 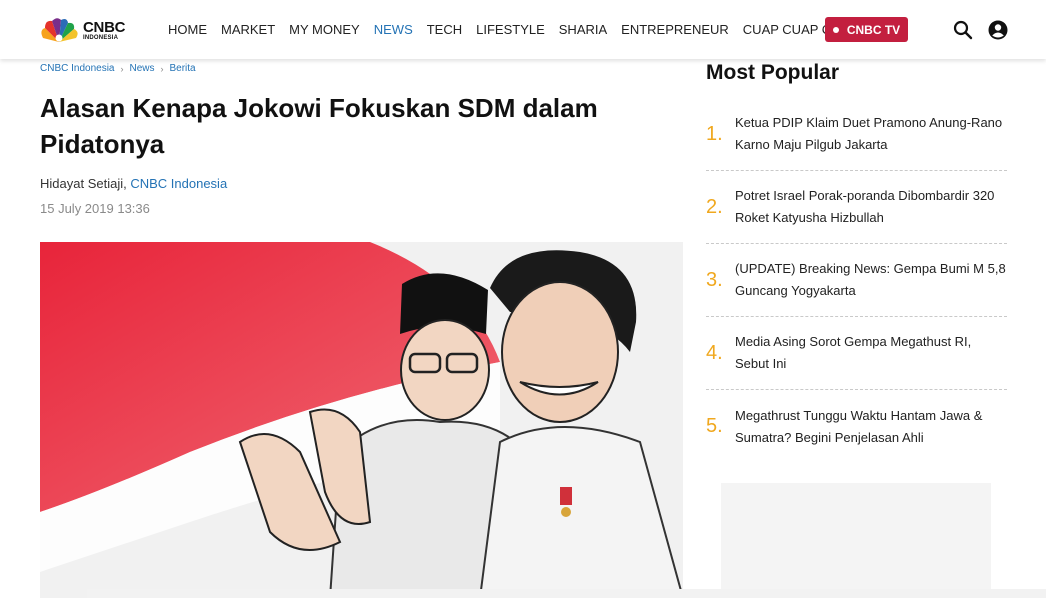 I want to click on nav-sharia: SHARIA, so click(x=583, y=29).